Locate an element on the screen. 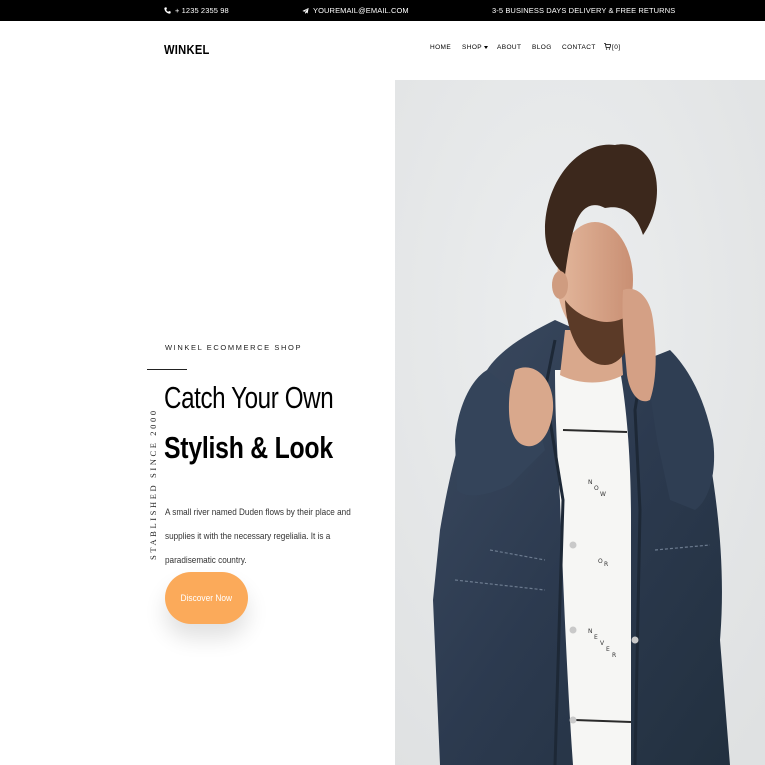  nav-item-shop-label: SHOP is located at coordinates (472, 47).